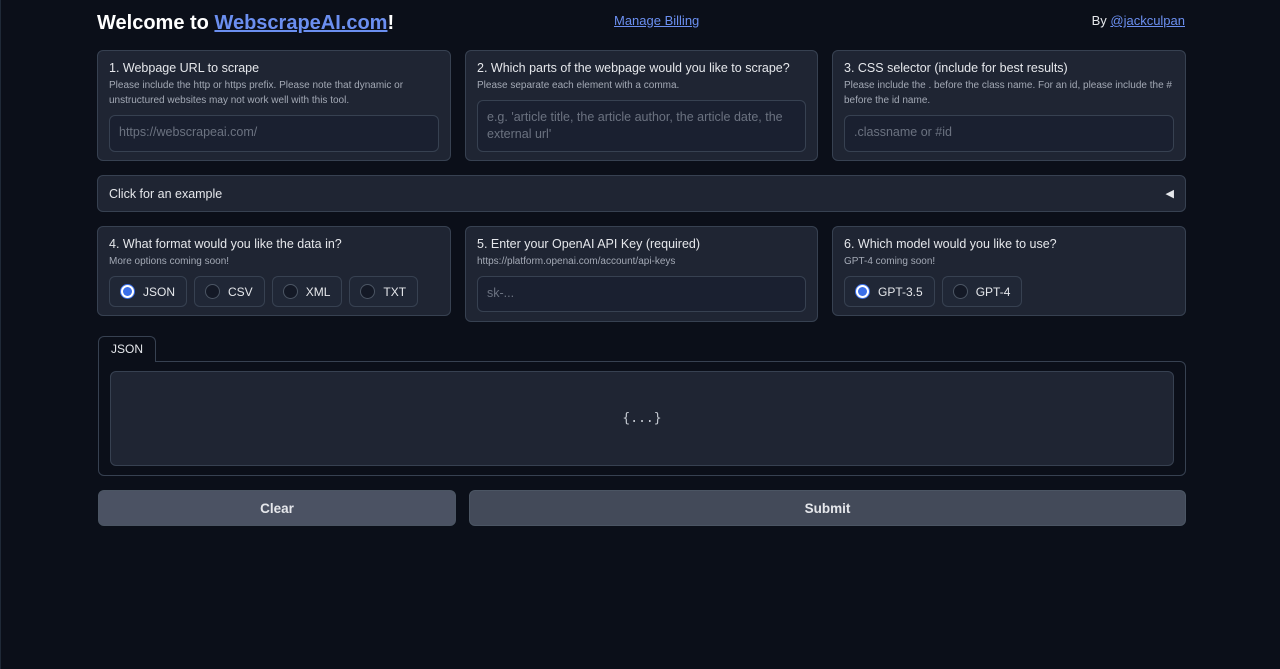 The height and width of the screenshot is (669, 1280). I want to click on model-card-title: 6. Which model would you like to use?, so click(950, 244).